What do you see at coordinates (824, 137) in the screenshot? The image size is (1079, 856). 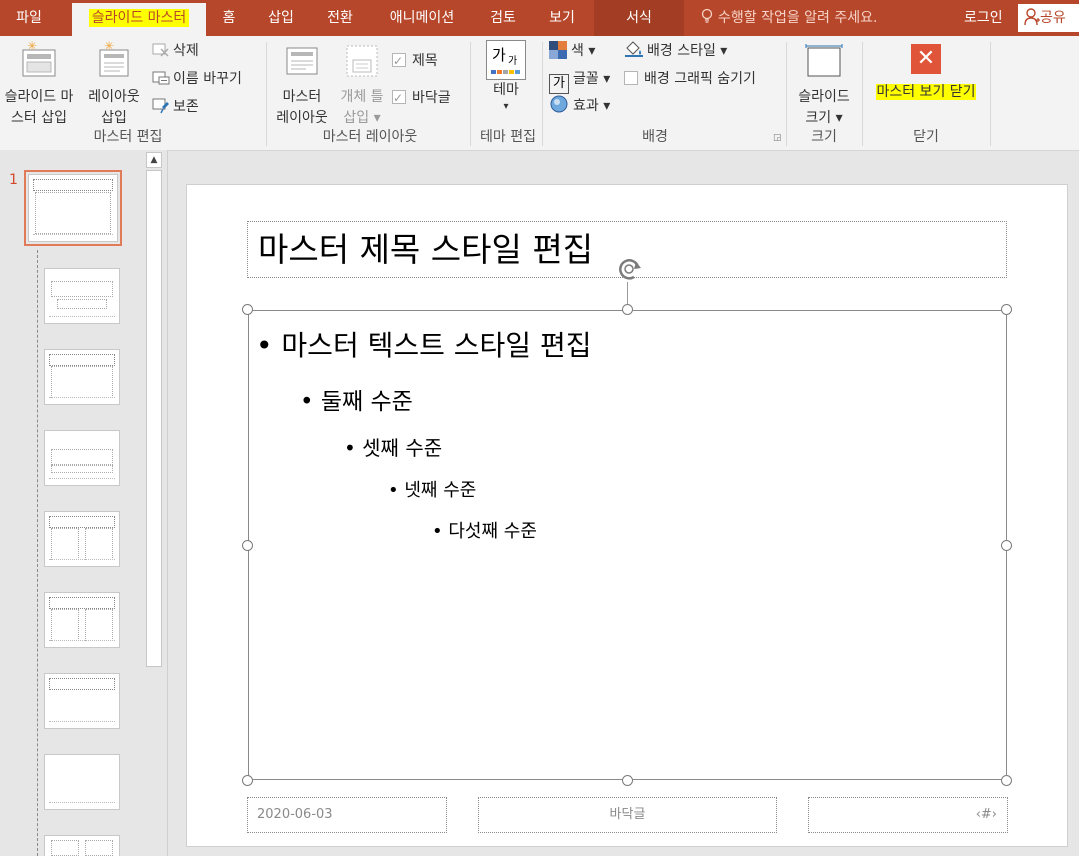 I see `group-label-size: 크기` at bounding box center [824, 137].